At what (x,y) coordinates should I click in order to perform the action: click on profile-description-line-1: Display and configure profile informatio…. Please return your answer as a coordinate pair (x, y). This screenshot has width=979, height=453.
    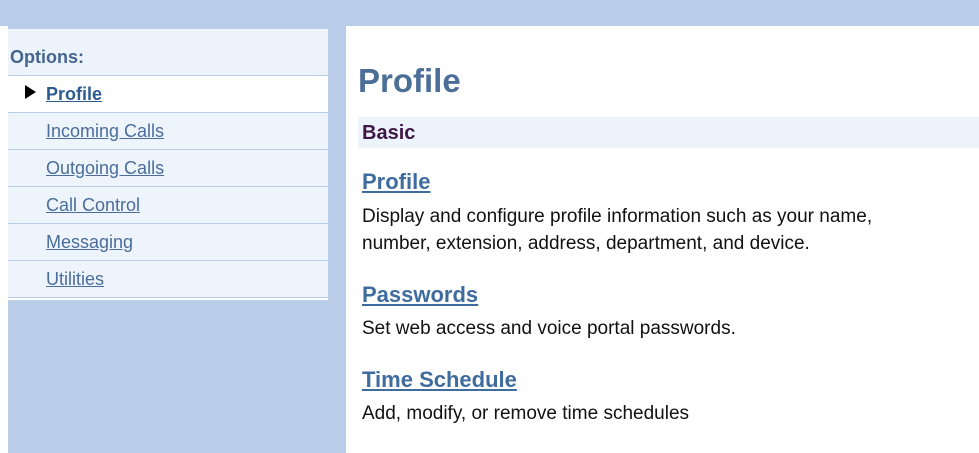
    Looking at the image, I should click on (617, 216).